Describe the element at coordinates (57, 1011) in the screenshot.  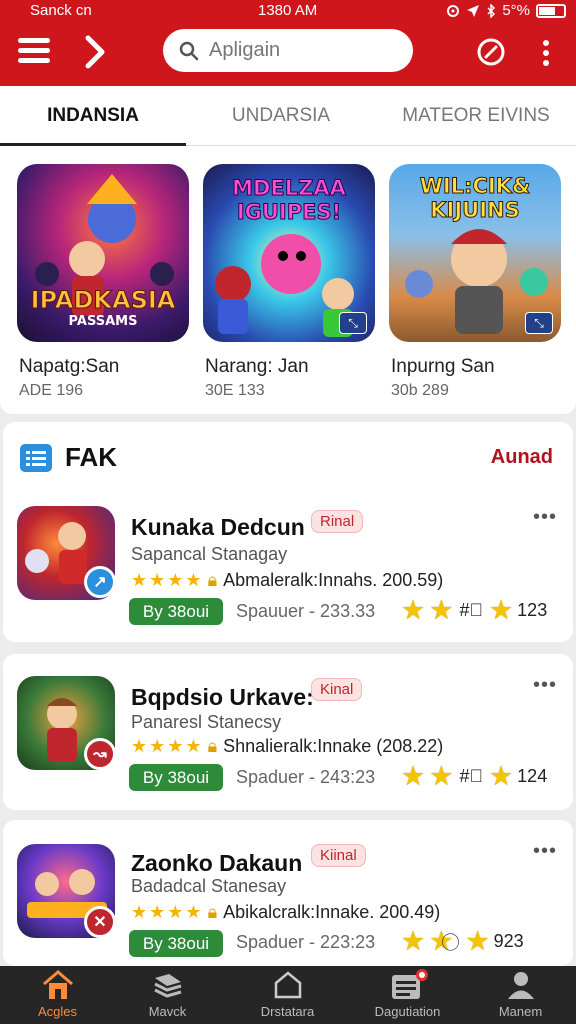
I see `nav-label: Acgles` at that location.